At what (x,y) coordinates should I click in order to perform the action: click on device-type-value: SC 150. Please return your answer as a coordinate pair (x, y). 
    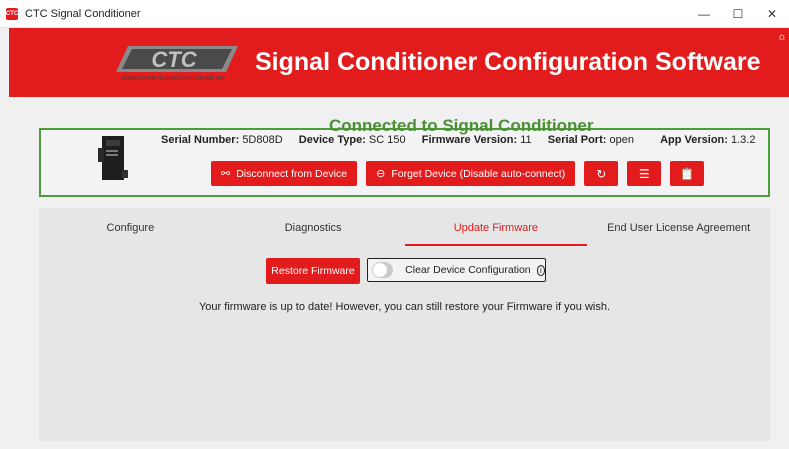
    Looking at the image, I should click on (387, 140).